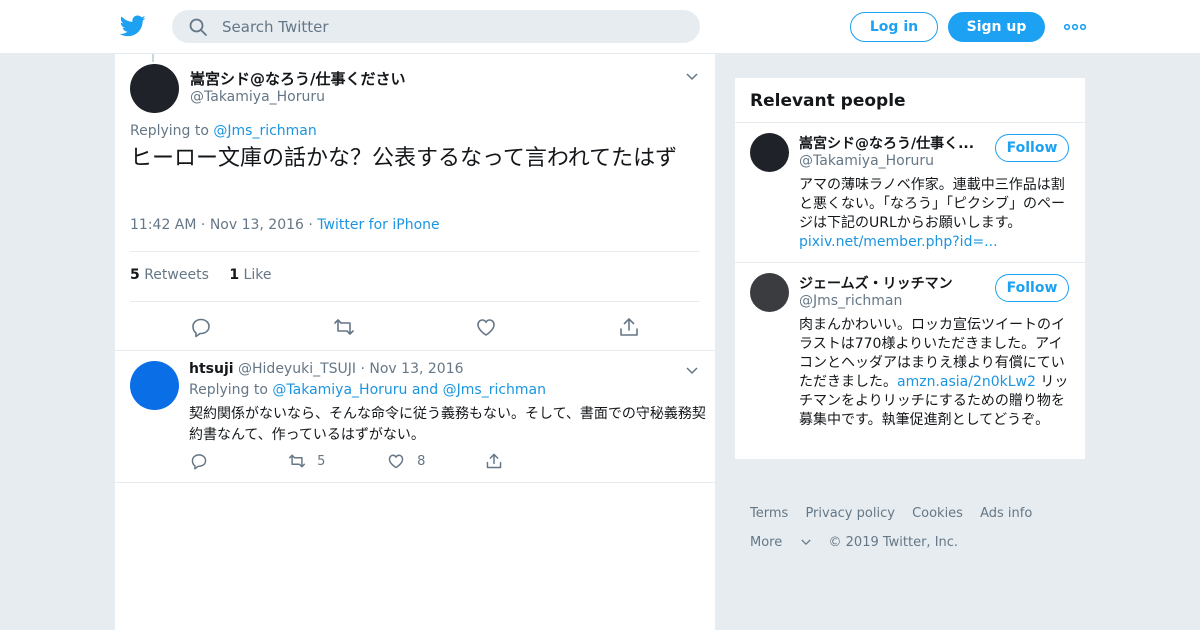 This screenshot has width=1200, height=630. What do you see at coordinates (937, 513) in the screenshot?
I see `footer-link-cookies: Cookies` at bounding box center [937, 513].